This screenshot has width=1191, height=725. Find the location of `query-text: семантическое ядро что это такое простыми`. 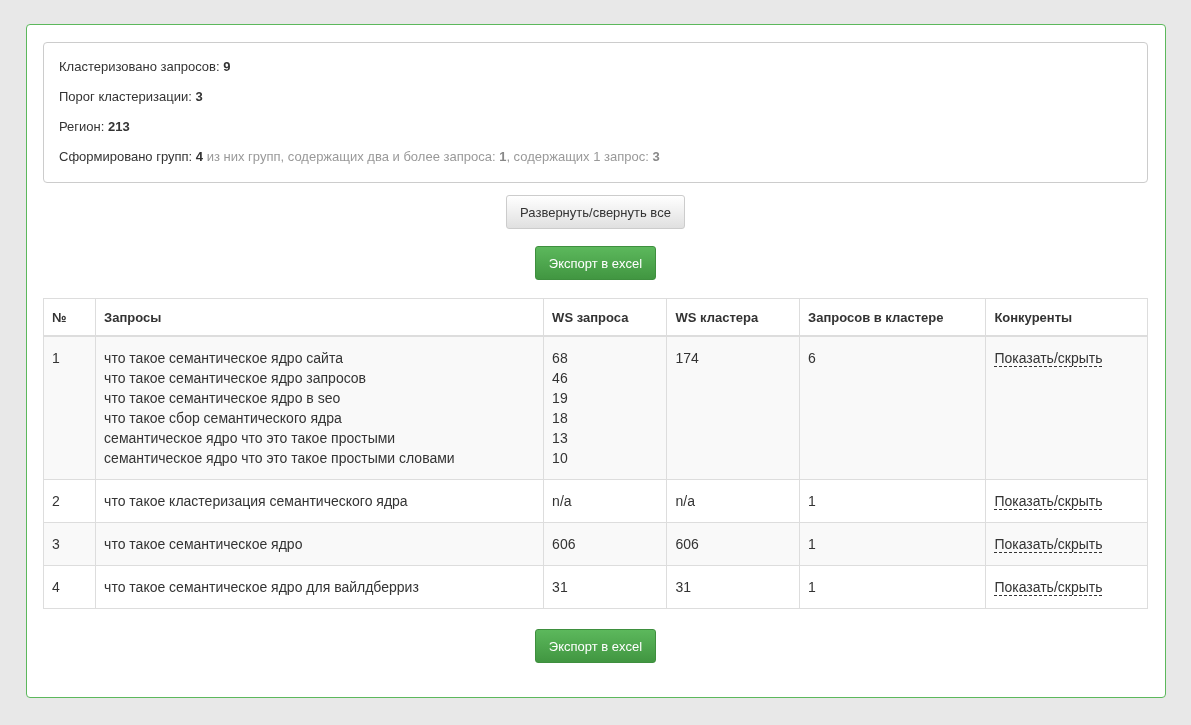

query-text: семантическое ядро что это такое простыми is located at coordinates (250, 438).